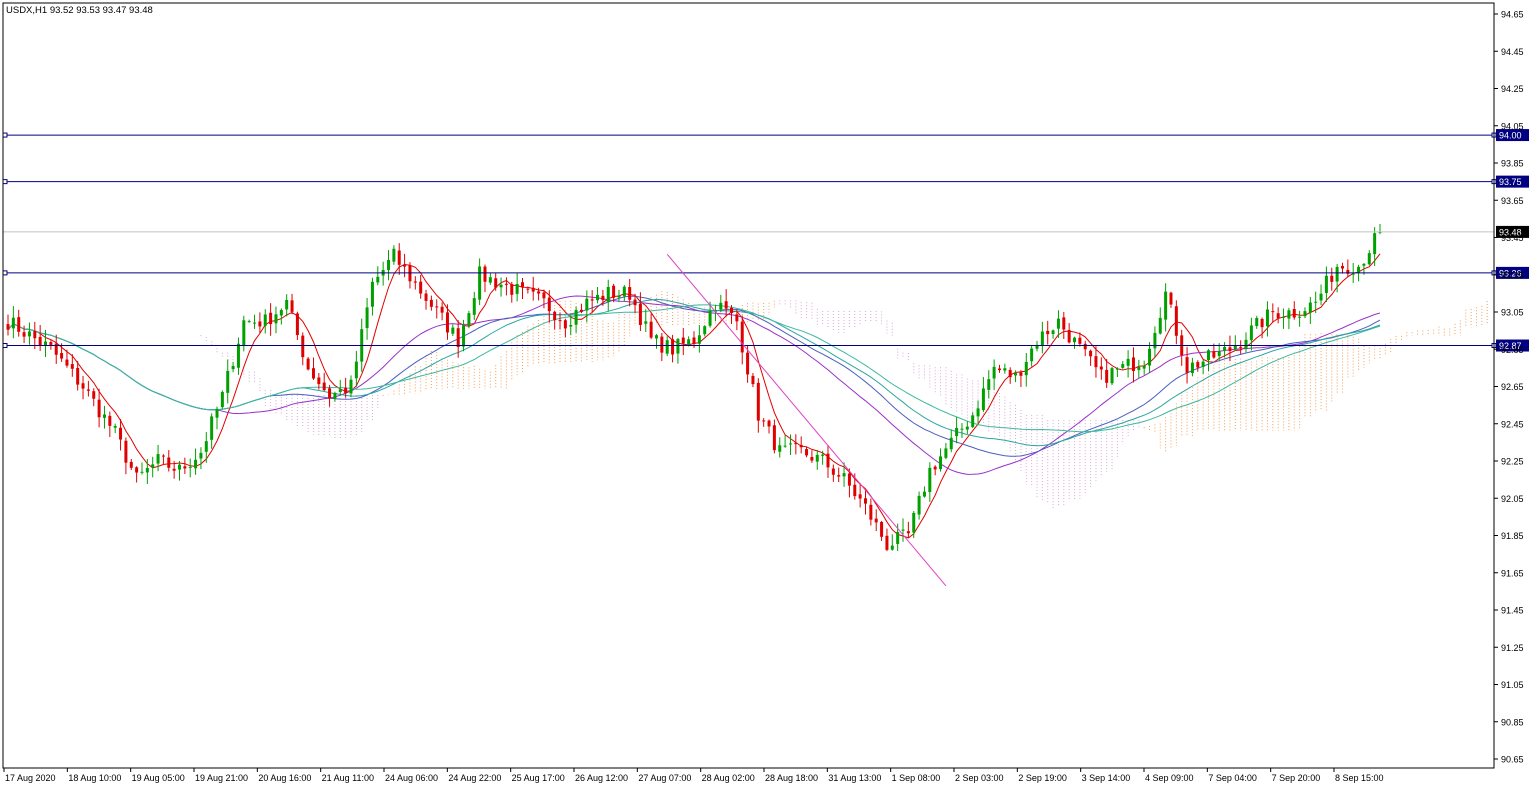 The height and width of the screenshot is (790, 1536). Describe the element at coordinates (1512, 536) in the screenshot. I see `y-tick-label: 91.85` at that location.